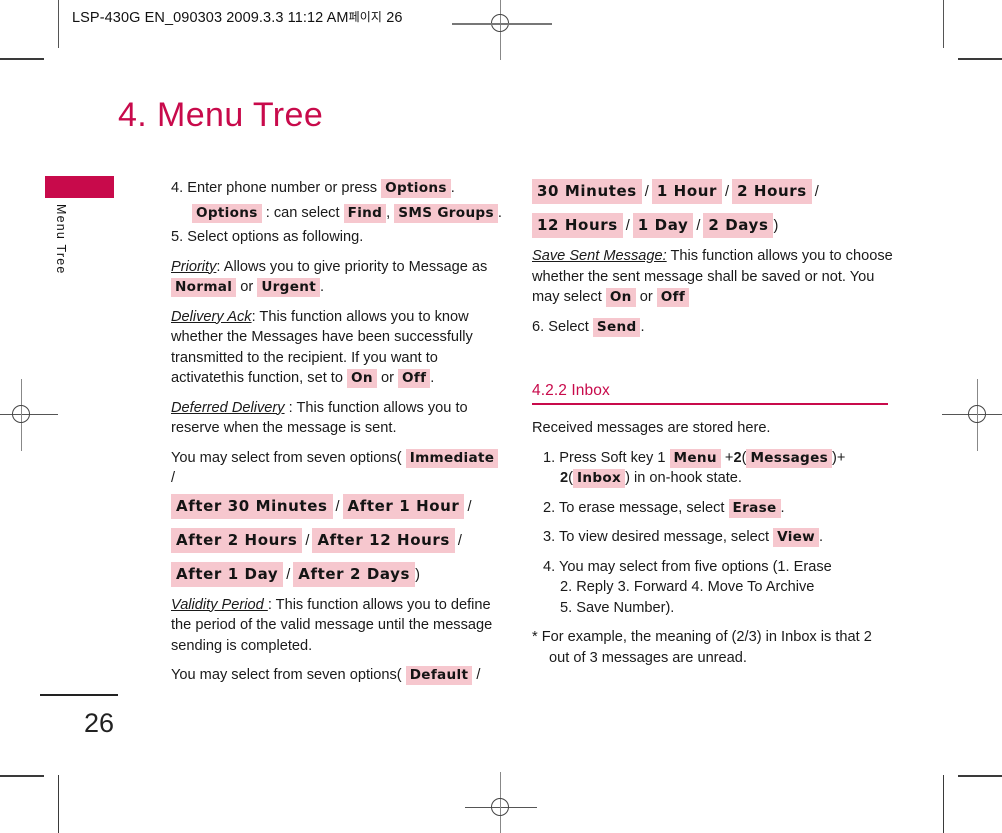 This screenshot has height=833, width=1002. What do you see at coordinates (642, 326) in the screenshot?
I see `step-6-suffix: .` at bounding box center [642, 326].